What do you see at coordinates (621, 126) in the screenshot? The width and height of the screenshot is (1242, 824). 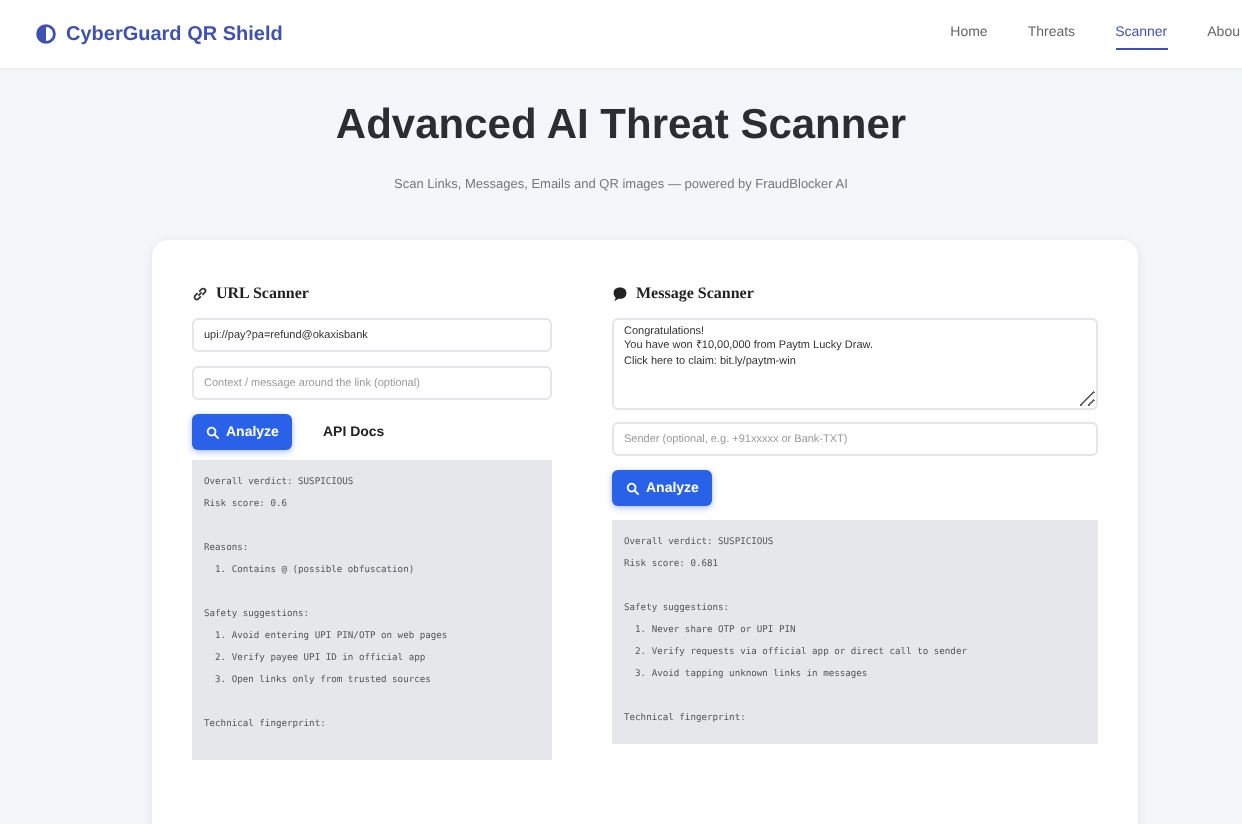 I see `page-title: Advanced AI Threat Scanner` at bounding box center [621, 126].